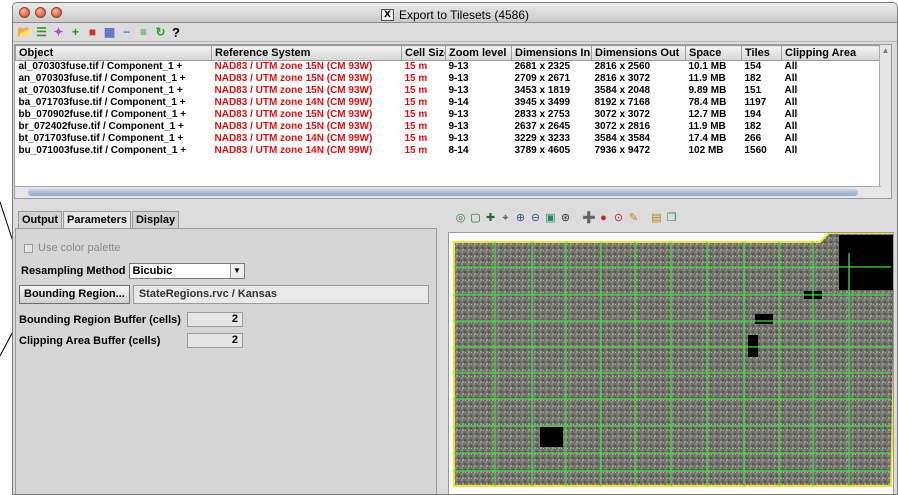 The width and height of the screenshot is (898, 495). What do you see at coordinates (92, 32) in the screenshot?
I see `color-blocks-icon: ■` at bounding box center [92, 32].